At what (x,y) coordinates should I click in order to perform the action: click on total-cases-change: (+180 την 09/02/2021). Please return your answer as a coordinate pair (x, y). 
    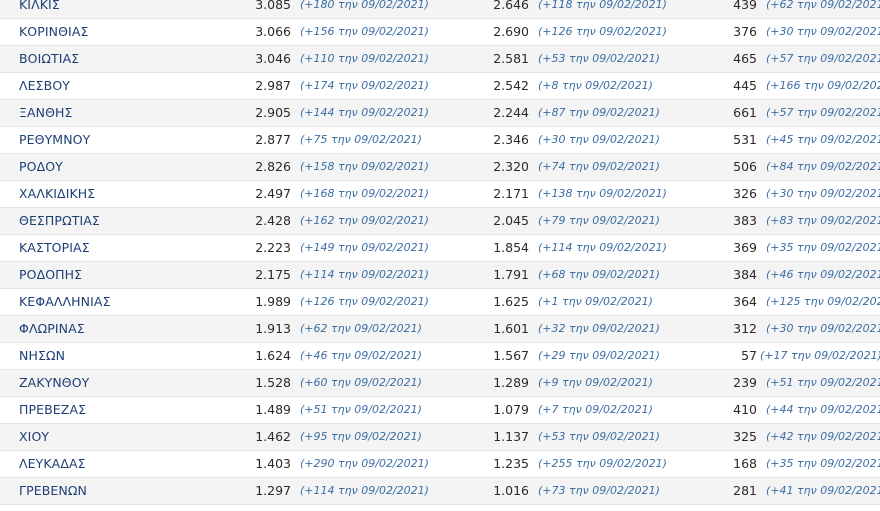
    Looking at the image, I should click on (364, 5).